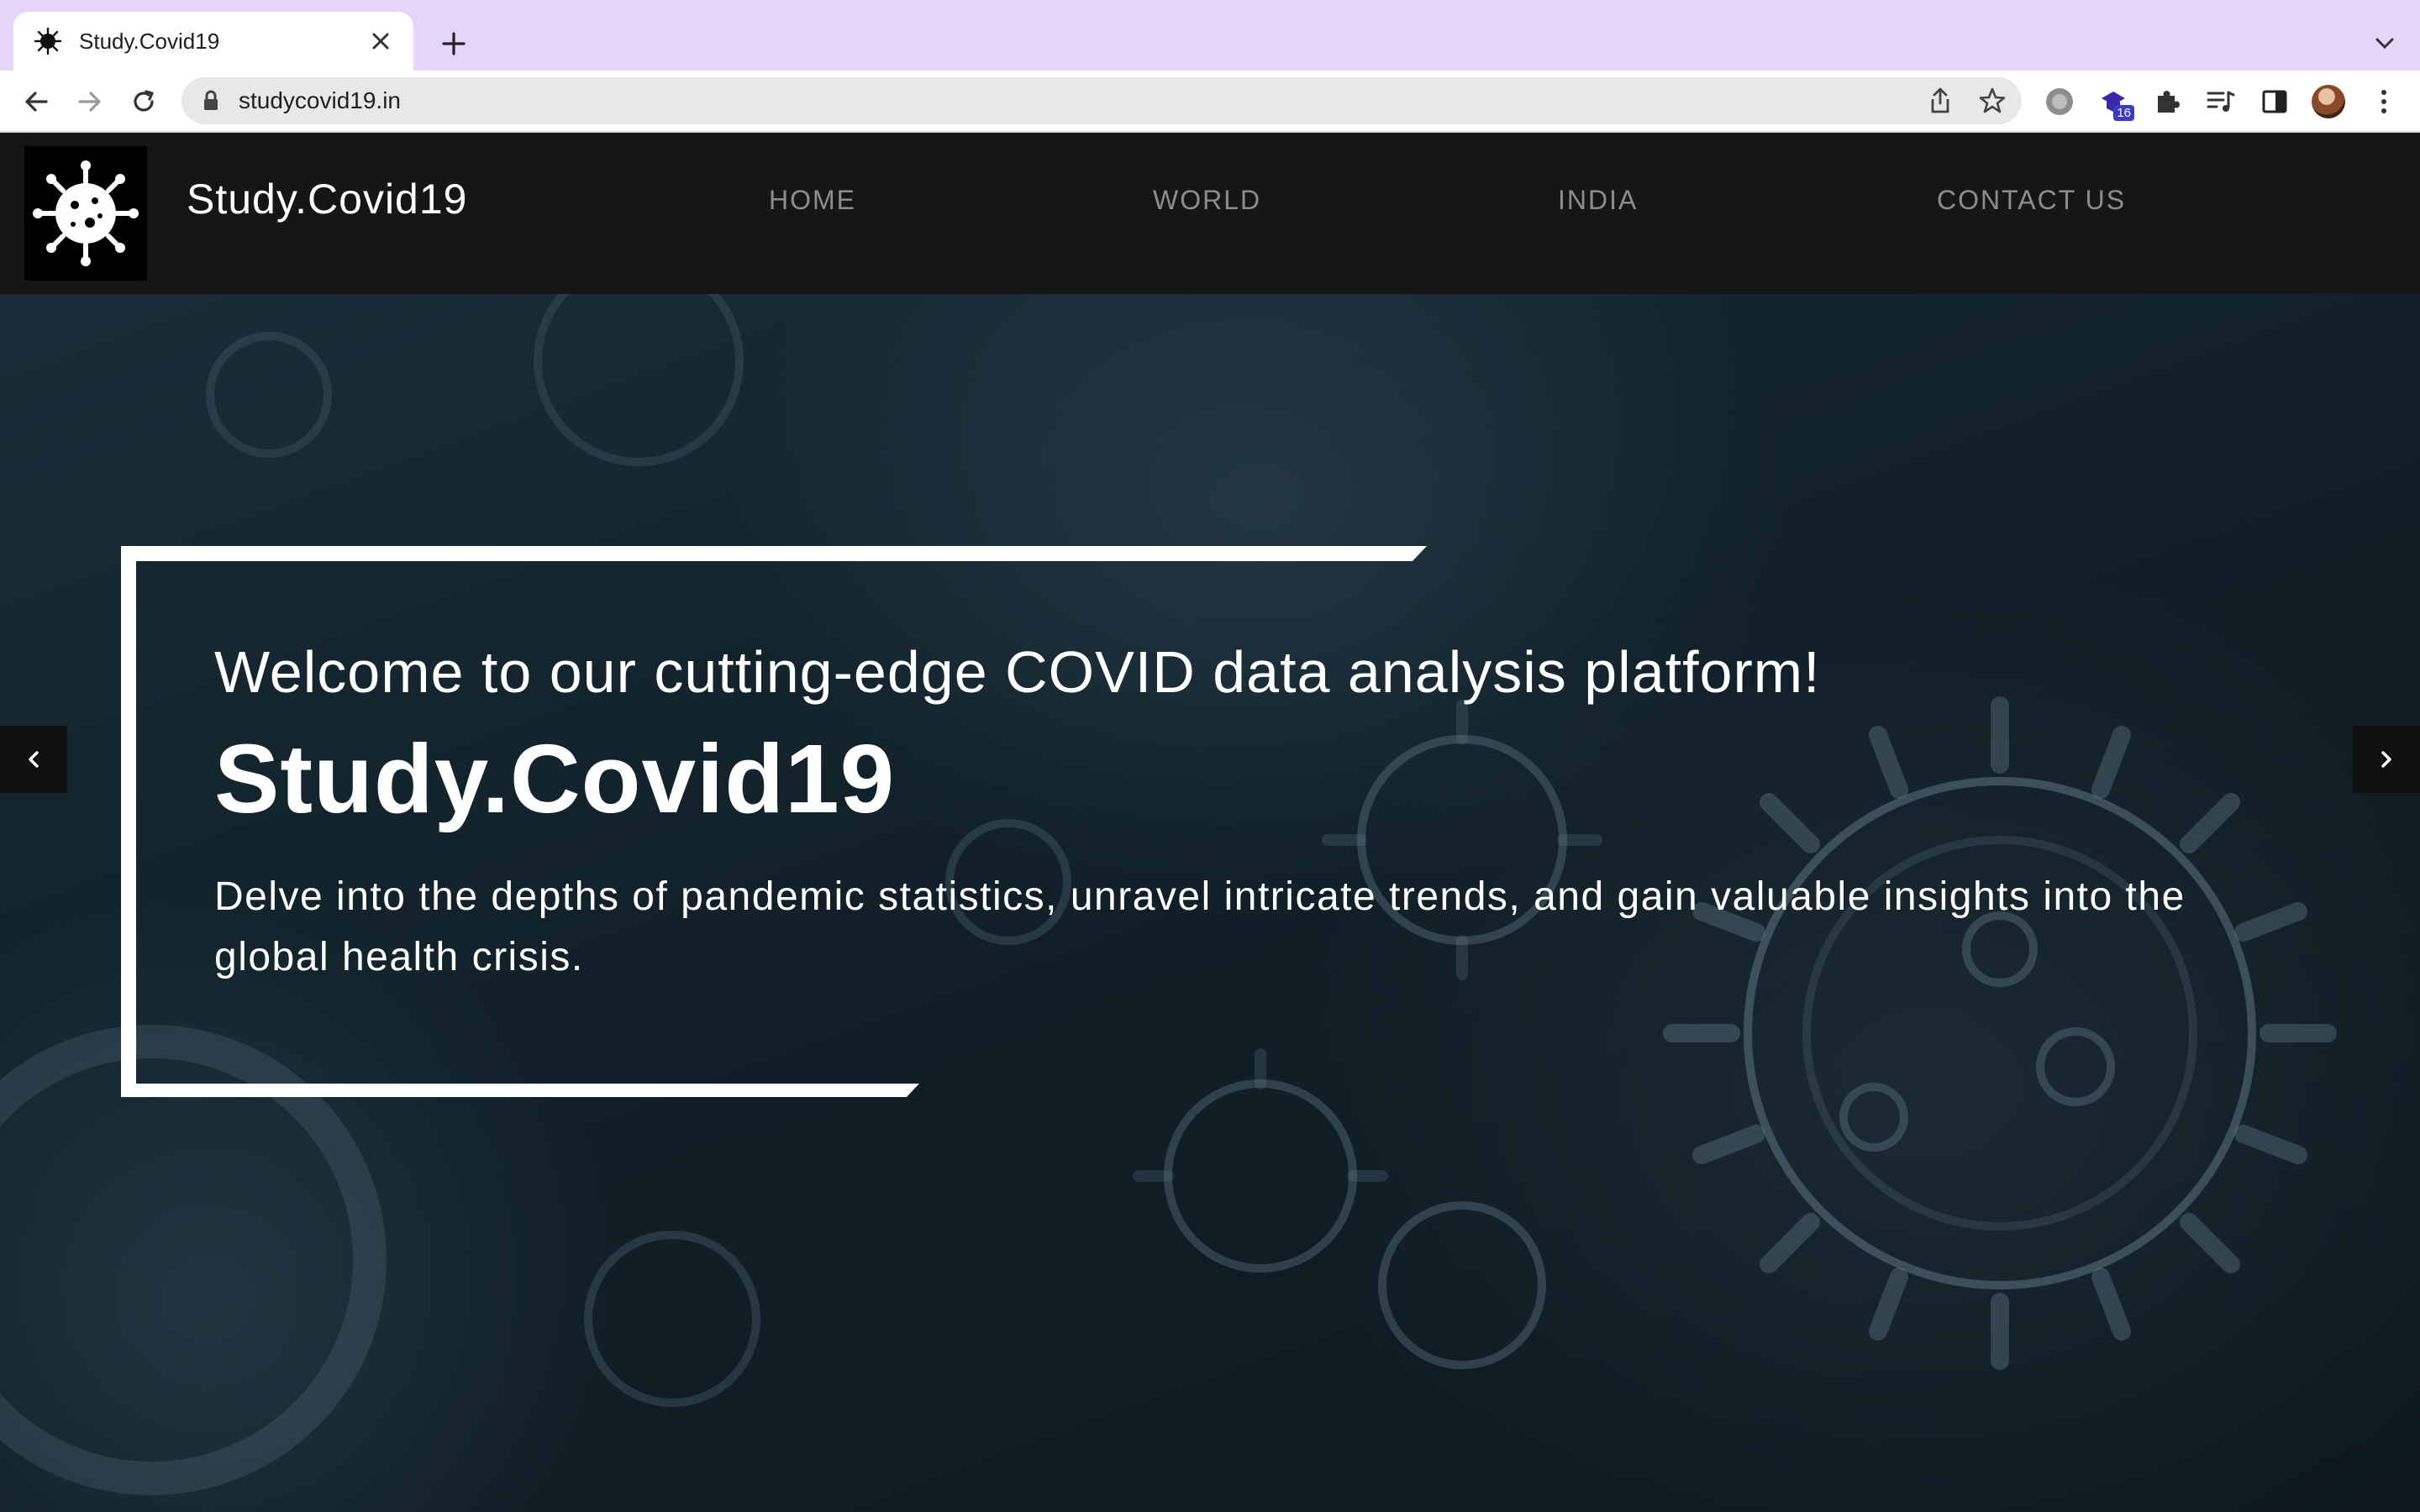 This screenshot has width=2420, height=1512. Describe the element at coordinates (1940, 101) in the screenshot. I see `share-icon` at that location.